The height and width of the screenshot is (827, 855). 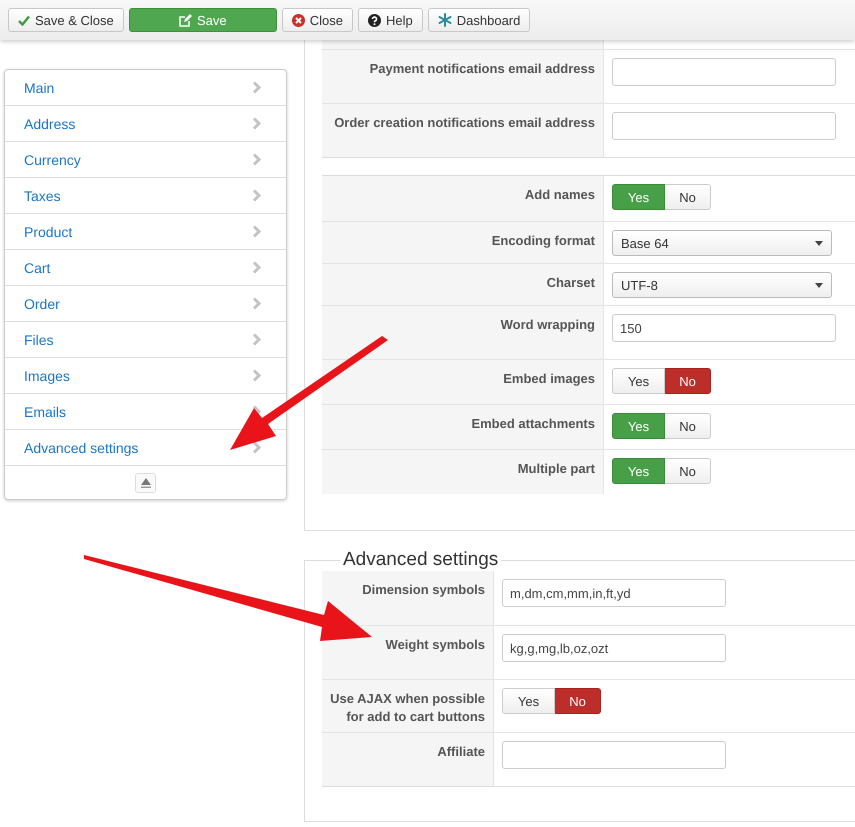 I want to click on sidebar-item: Product, so click(x=145, y=232).